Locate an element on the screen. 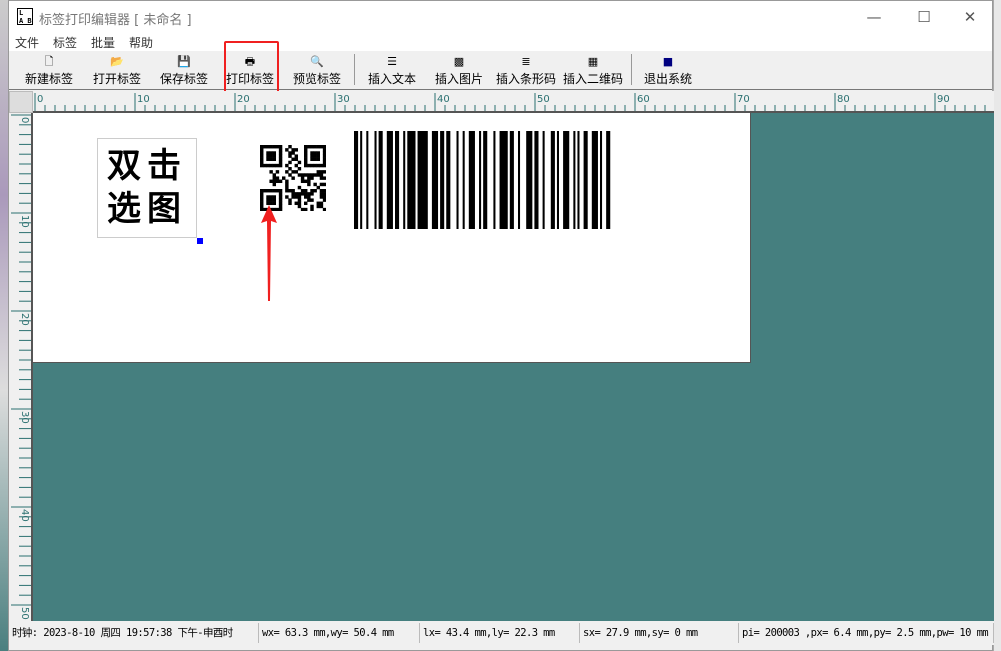 This screenshot has height=651, width=1001. toolbar-button-7: ≣ 插入条形码 is located at coordinates (526, 70).